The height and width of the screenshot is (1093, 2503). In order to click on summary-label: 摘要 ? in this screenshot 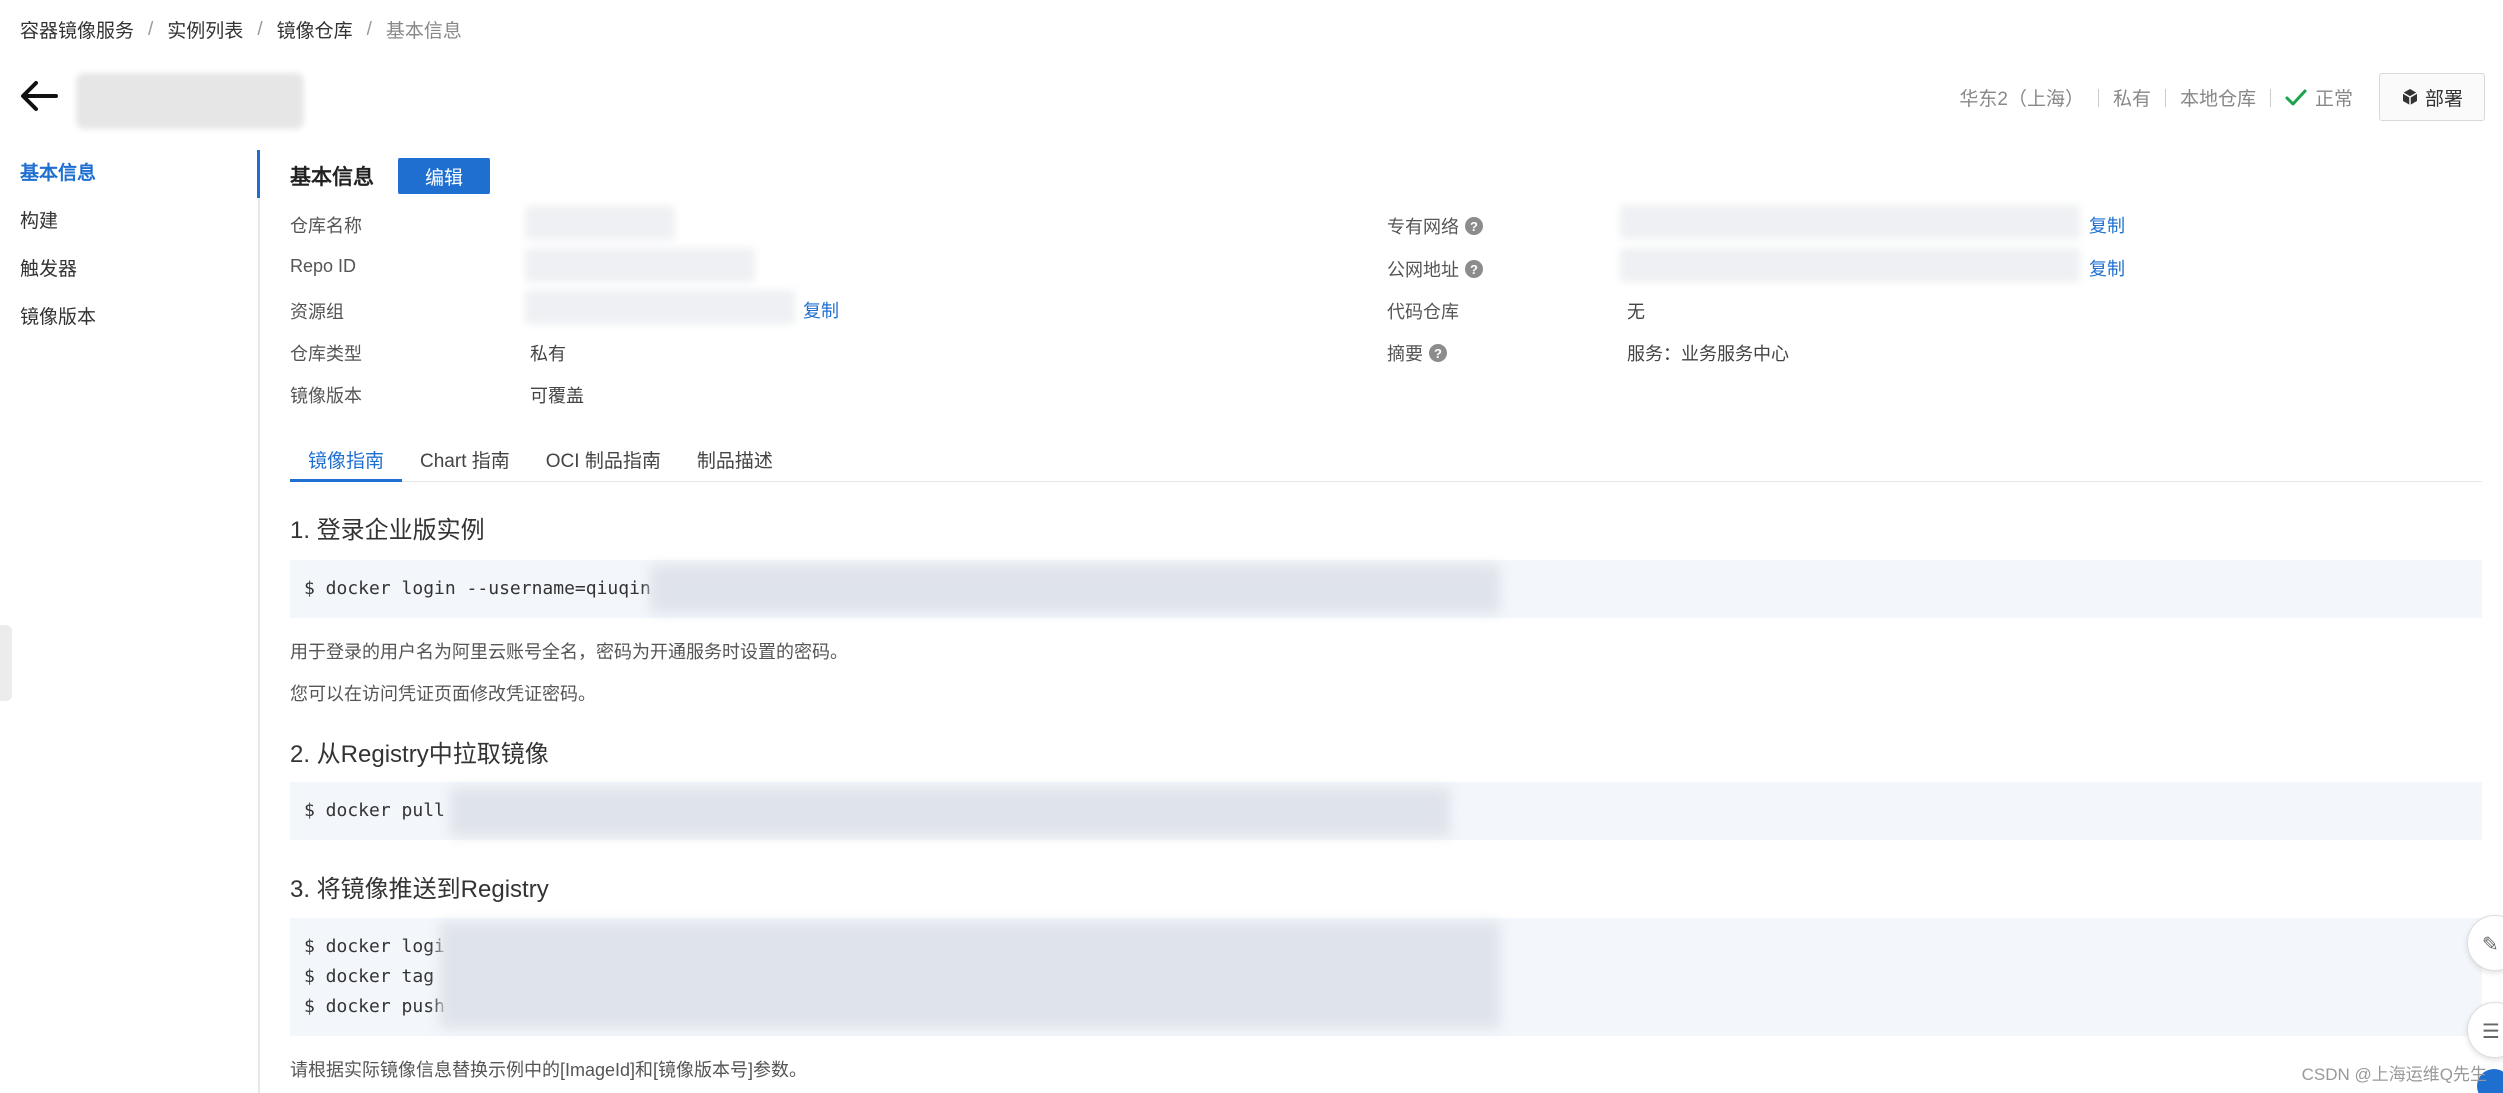, I will do `click(1417, 353)`.